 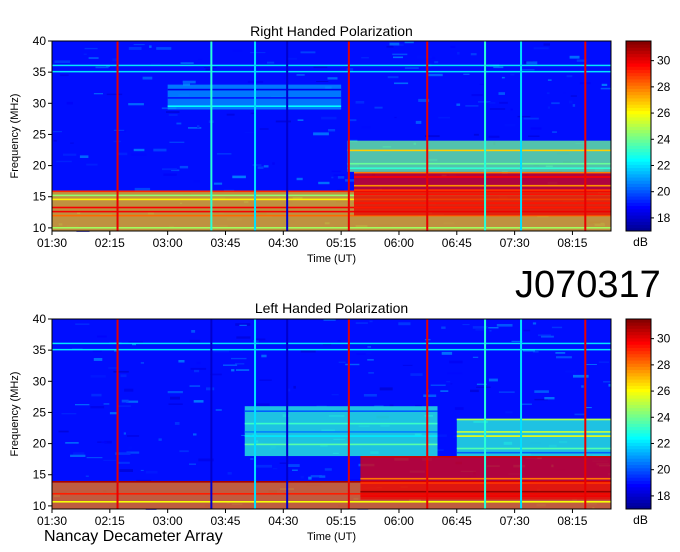 What do you see at coordinates (664, 61) in the screenshot?
I see `colorbar-tick-label: 30` at bounding box center [664, 61].